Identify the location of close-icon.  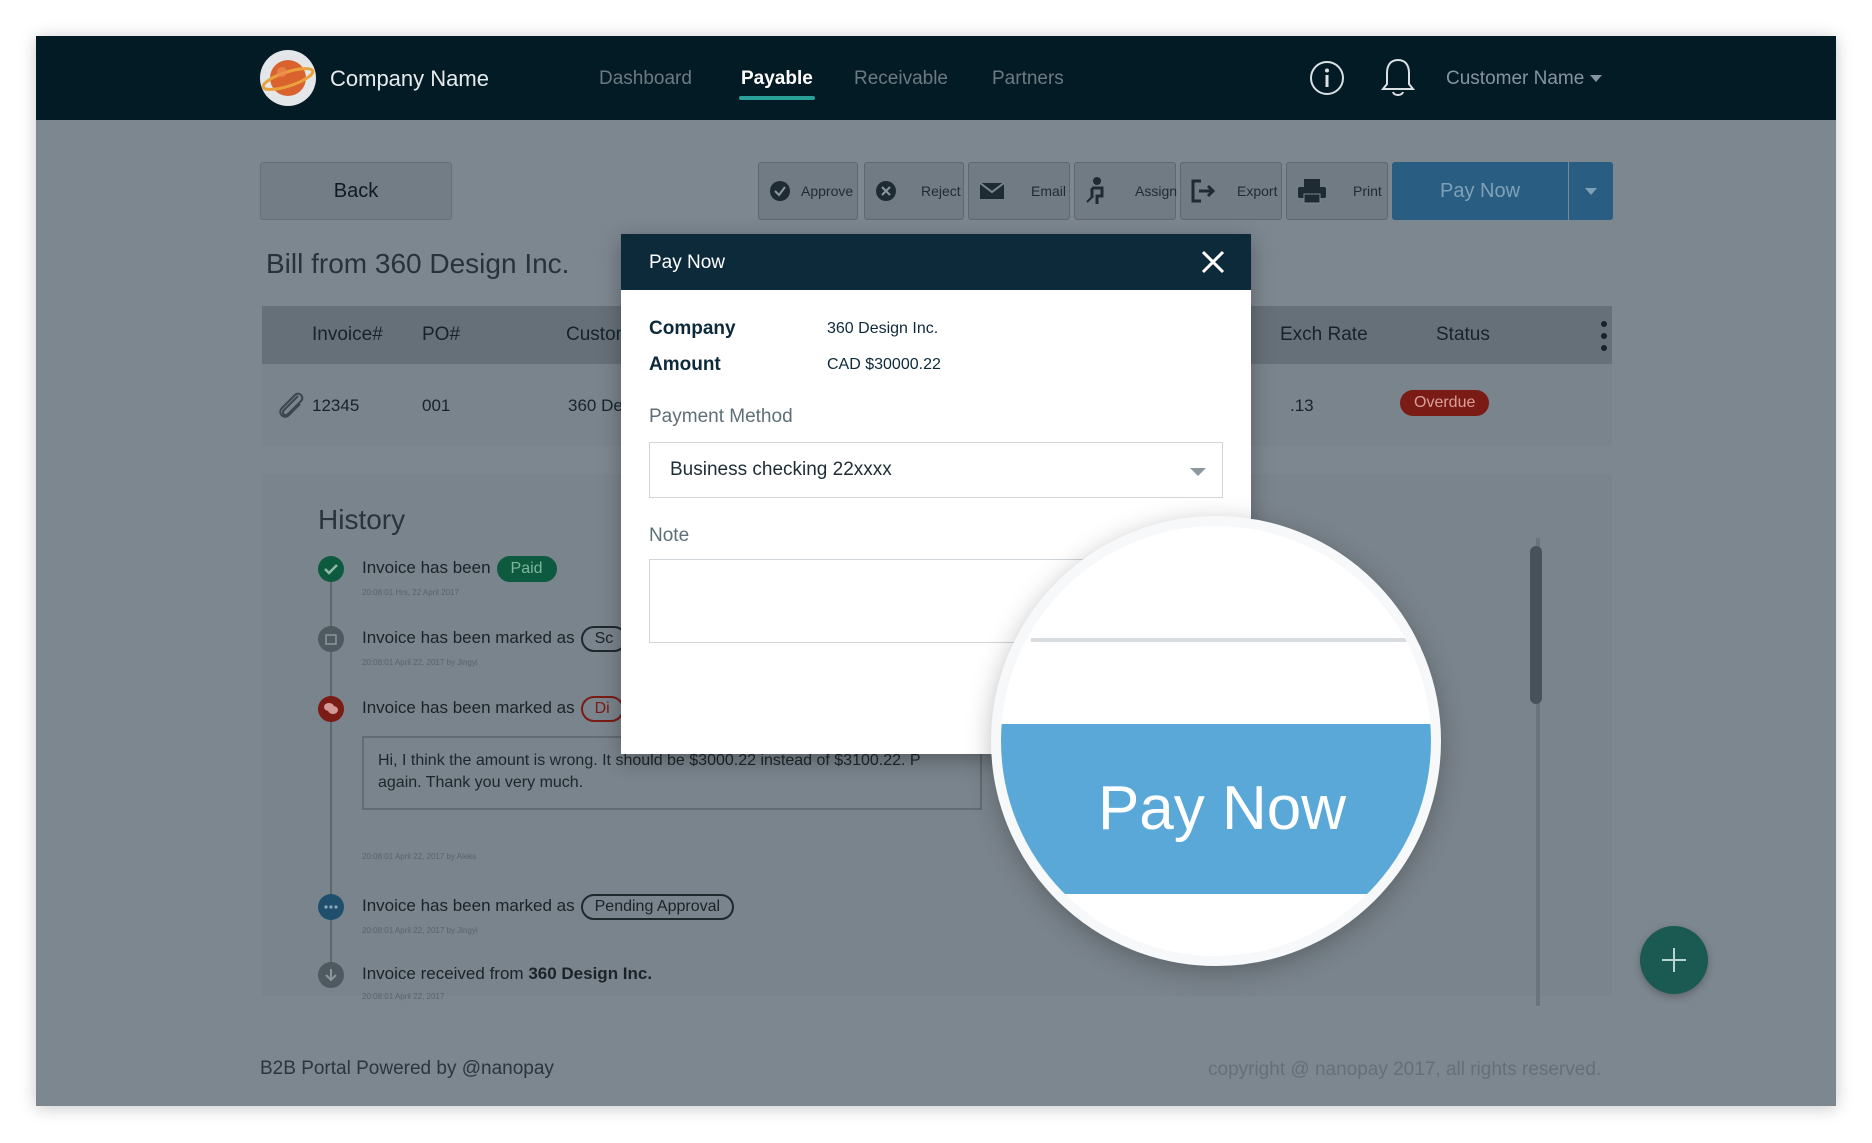
(1213, 262).